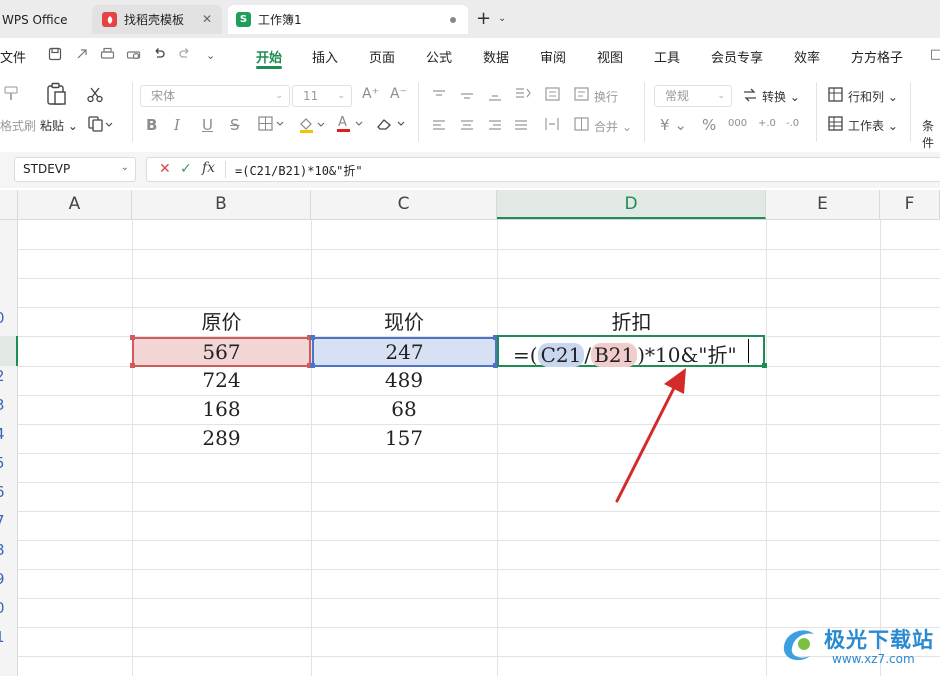 Image resolution: width=940 pixels, height=676 pixels. Describe the element at coordinates (910, 204) in the screenshot. I see `column-header-f: F` at that location.